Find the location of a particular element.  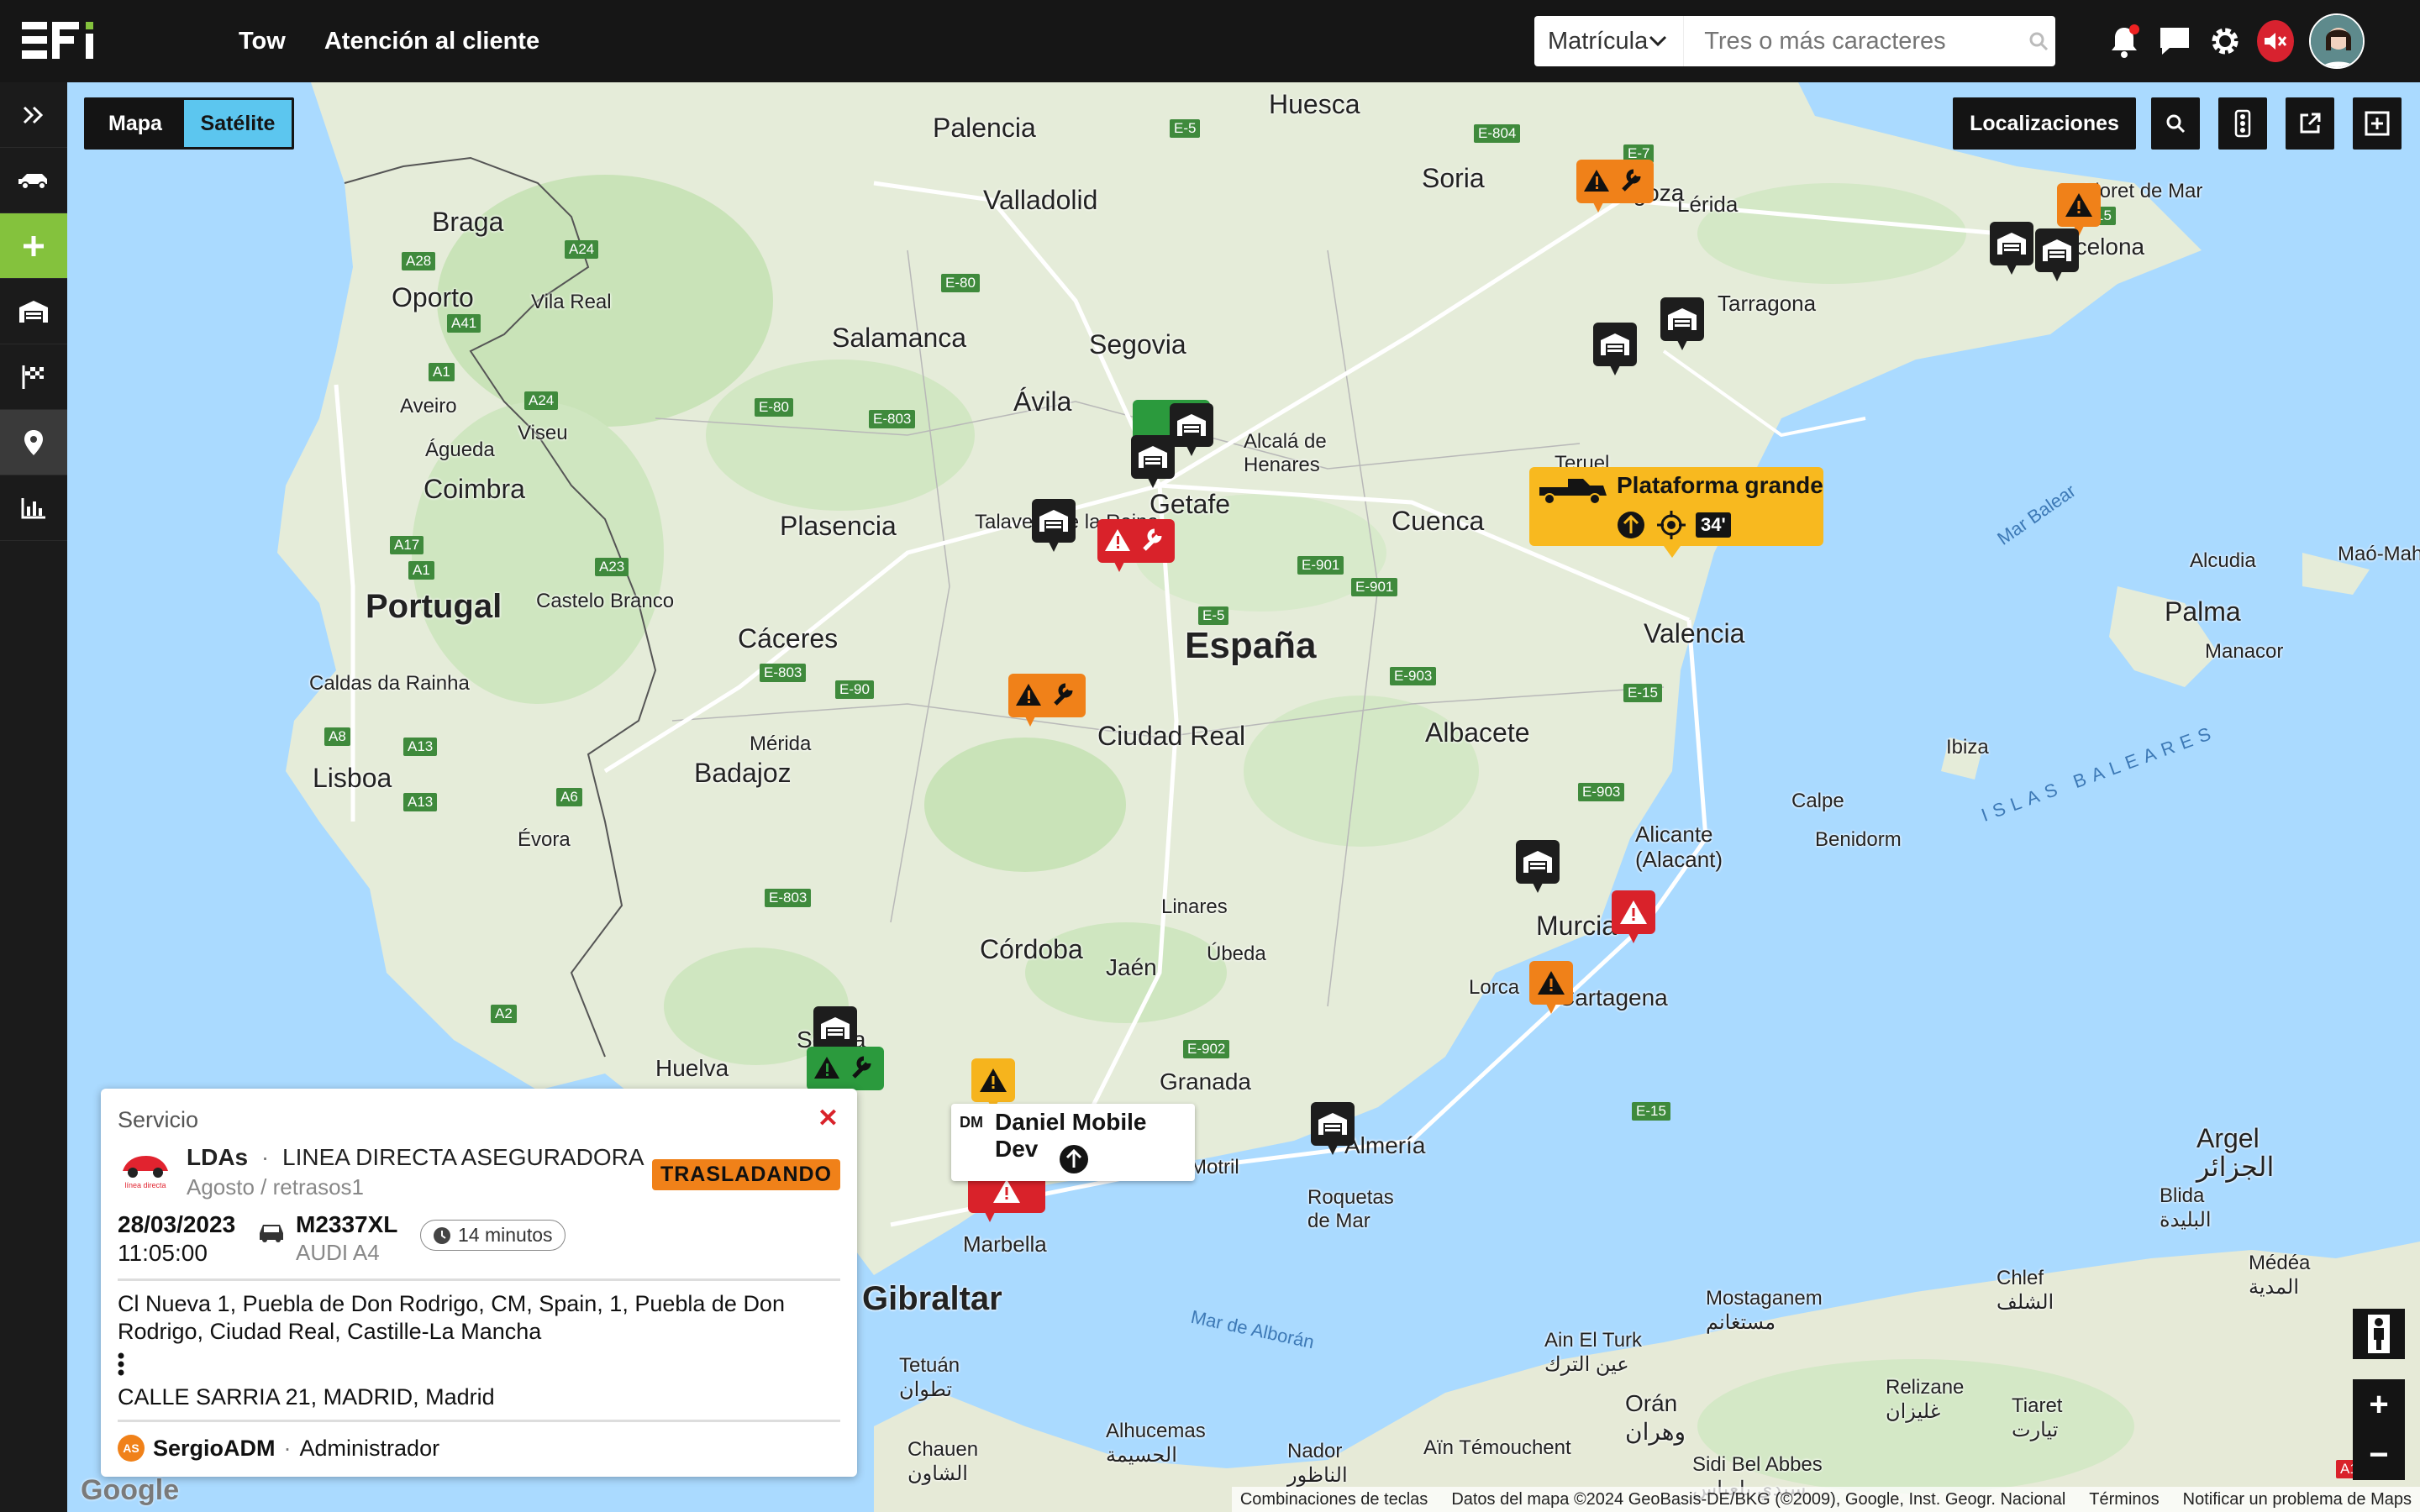

chat-icon is located at coordinates (2174, 41).